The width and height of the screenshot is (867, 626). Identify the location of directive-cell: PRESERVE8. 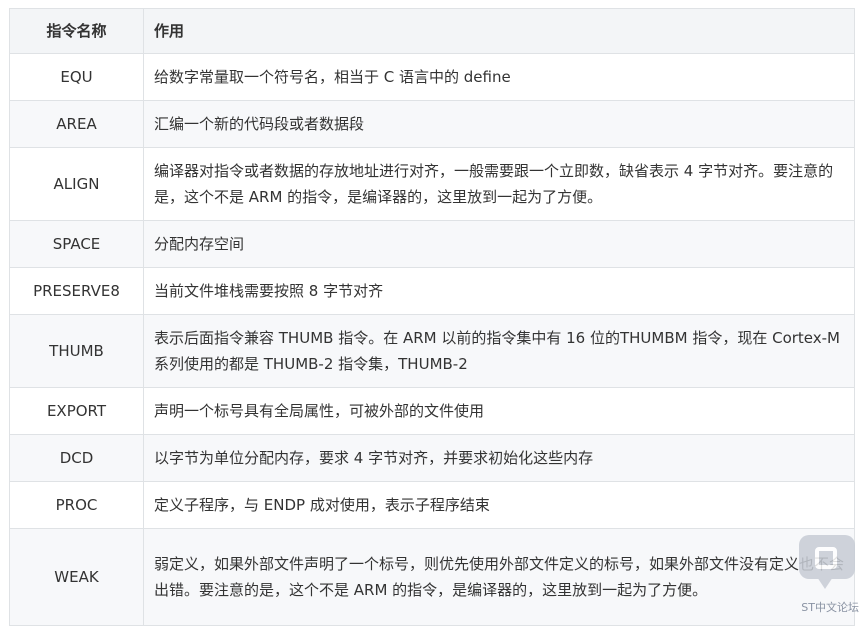
(76, 291).